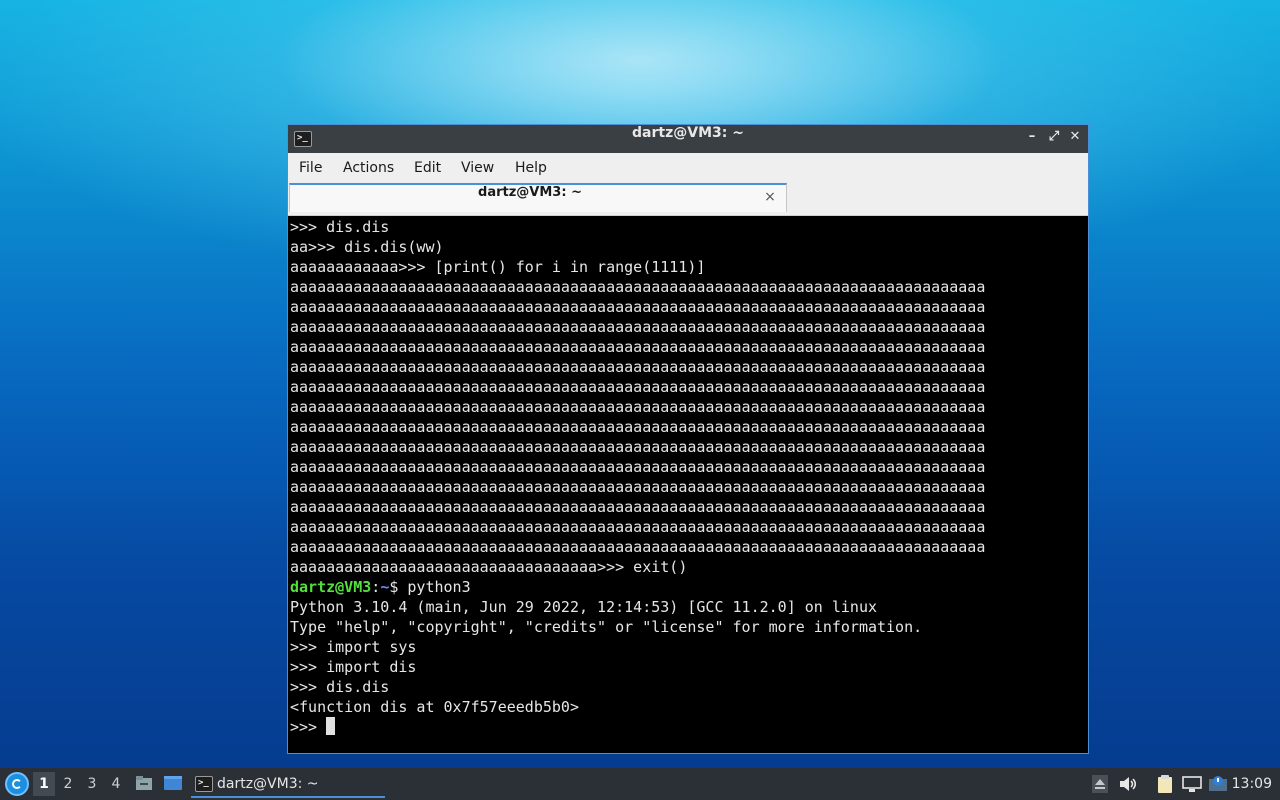 This screenshot has width=1280, height=800. Describe the element at coordinates (173, 783) in the screenshot. I see `show-desktop-icon` at that location.